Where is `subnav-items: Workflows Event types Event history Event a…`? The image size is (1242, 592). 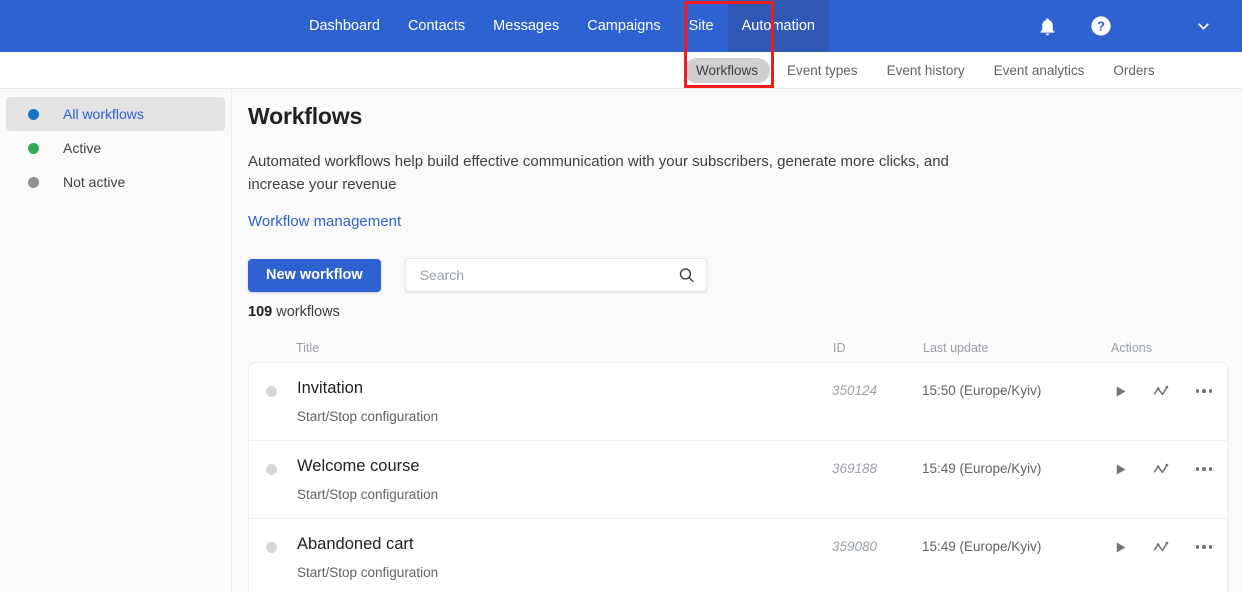
subnav-items: Workflows Event types Event history Event a… is located at coordinates (928, 70).